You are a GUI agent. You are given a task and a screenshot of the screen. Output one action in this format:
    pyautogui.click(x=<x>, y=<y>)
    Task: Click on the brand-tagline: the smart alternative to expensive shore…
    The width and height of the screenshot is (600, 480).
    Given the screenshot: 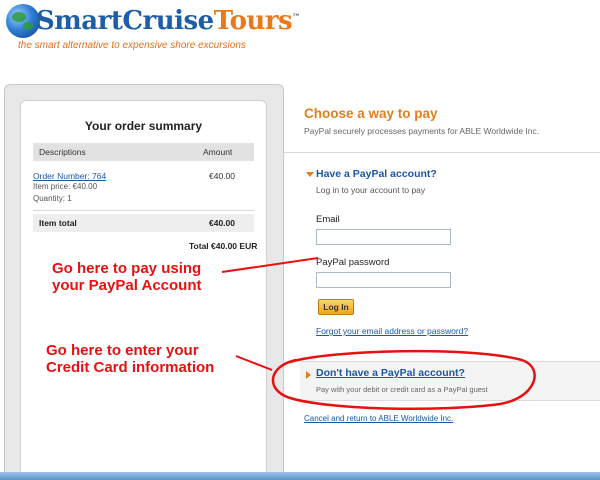 What is the action you would take?
    pyautogui.click(x=132, y=45)
    